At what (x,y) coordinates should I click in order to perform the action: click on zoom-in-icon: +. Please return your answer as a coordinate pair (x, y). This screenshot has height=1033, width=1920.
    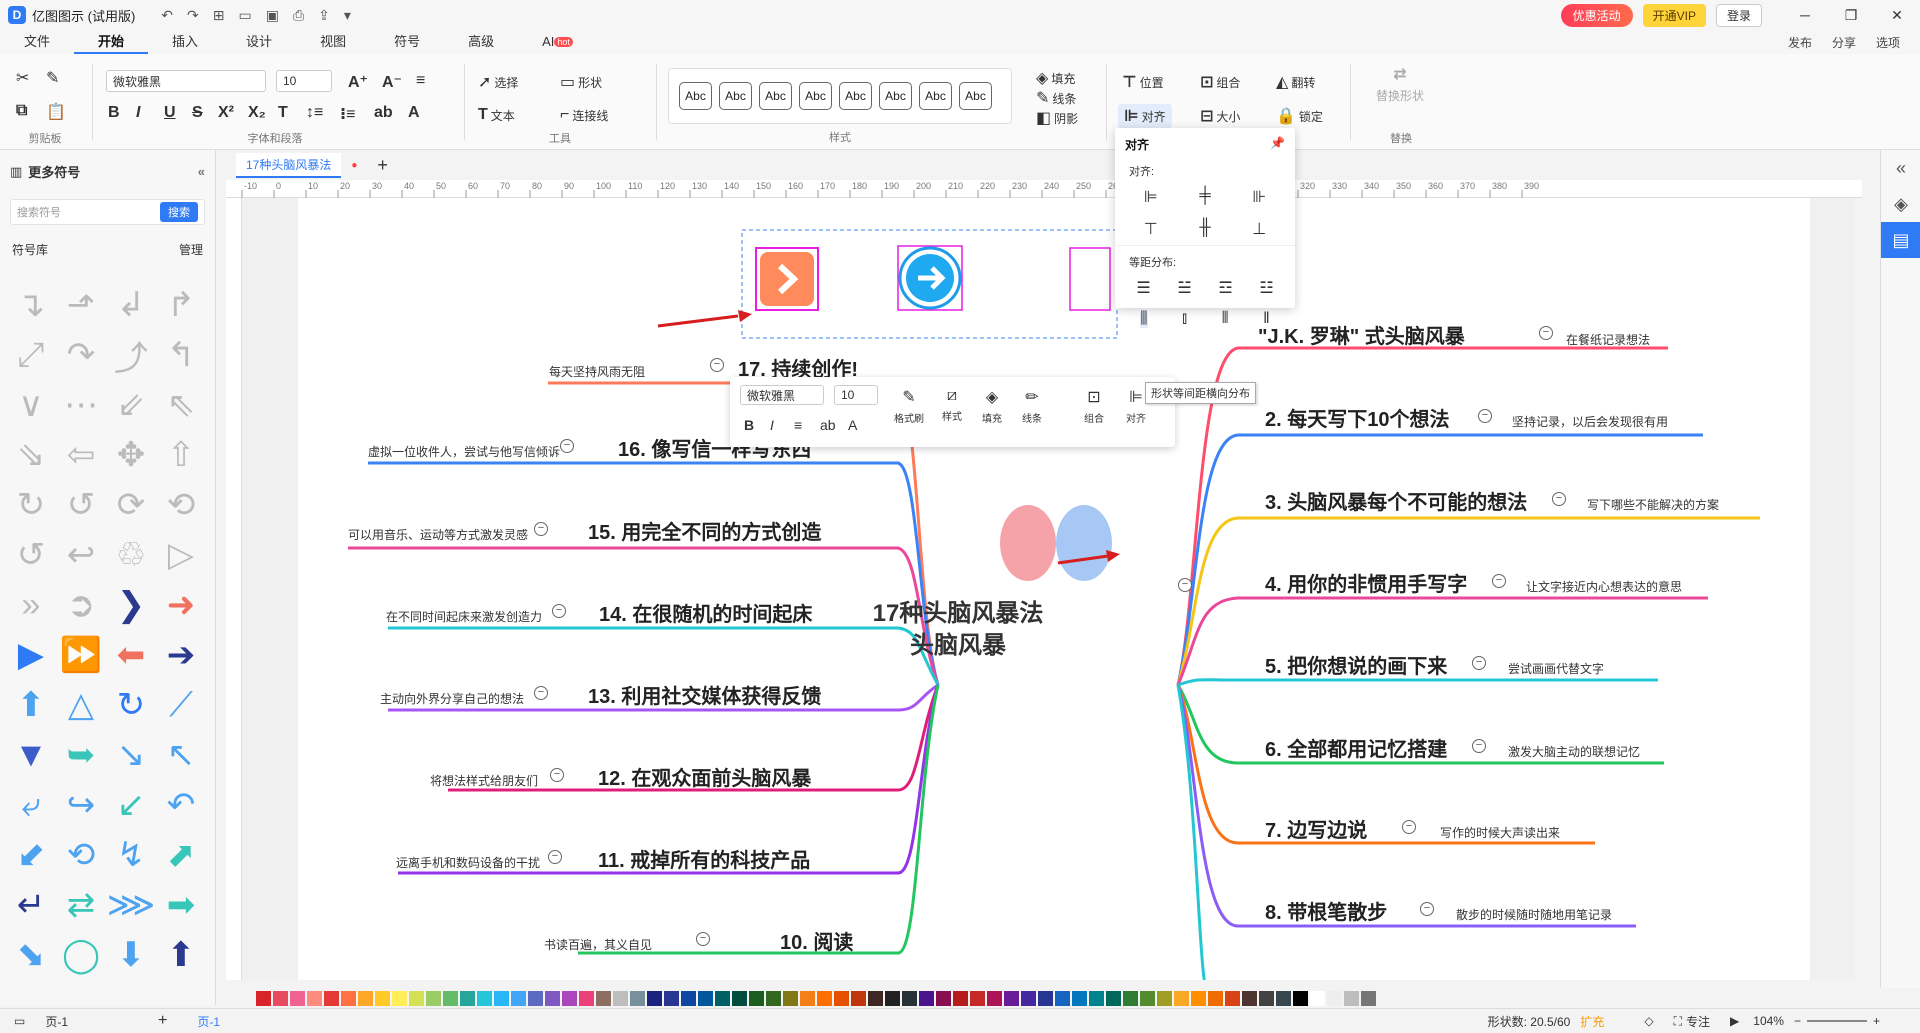
    Looking at the image, I should click on (1876, 1021).